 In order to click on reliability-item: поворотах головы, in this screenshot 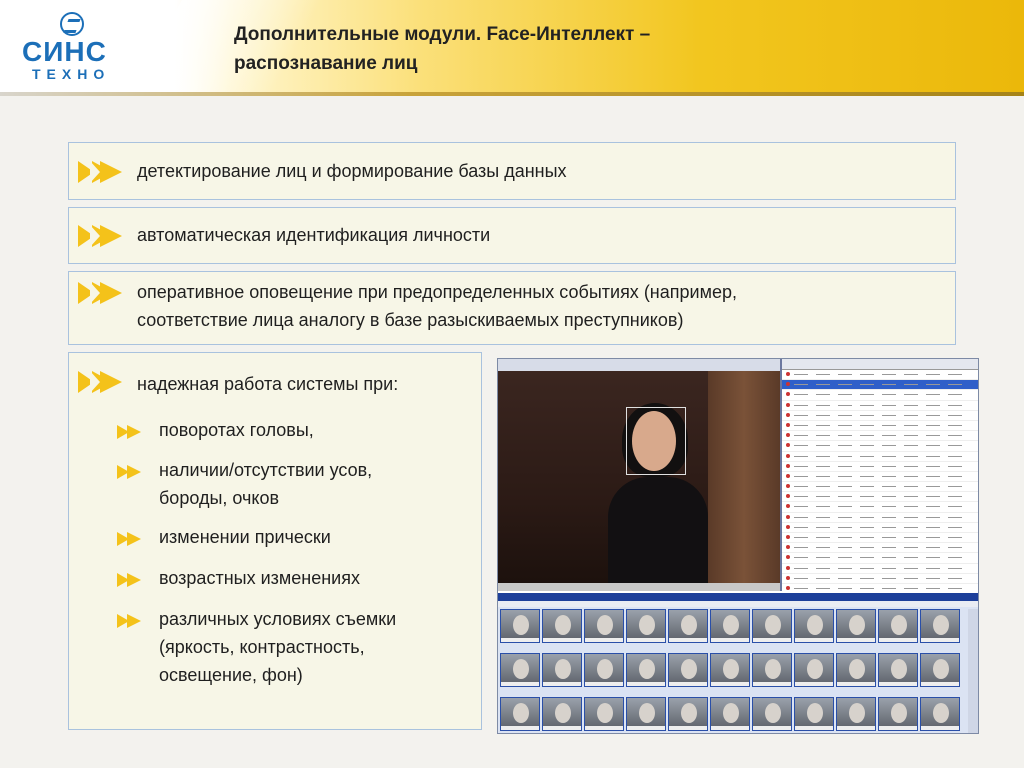, I will do `click(236, 430)`.